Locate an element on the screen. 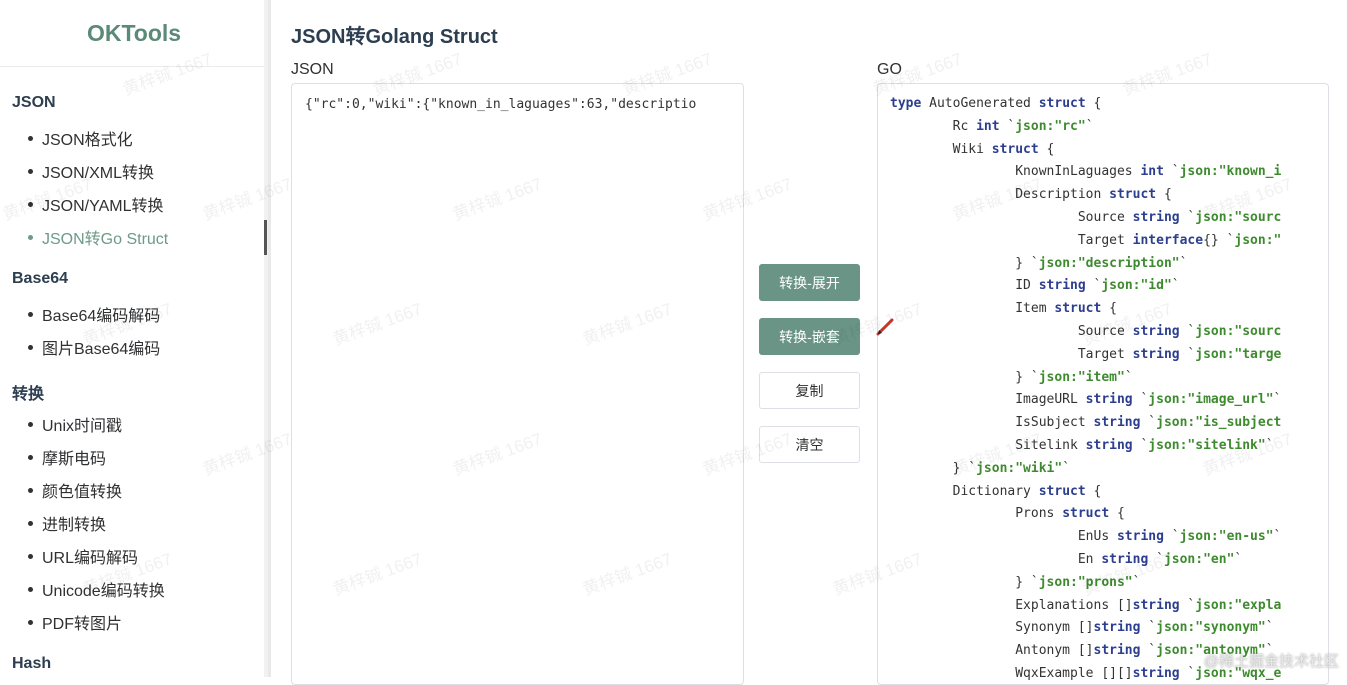  sidebar-item: 图片Base64编码 is located at coordinates (94, 347).